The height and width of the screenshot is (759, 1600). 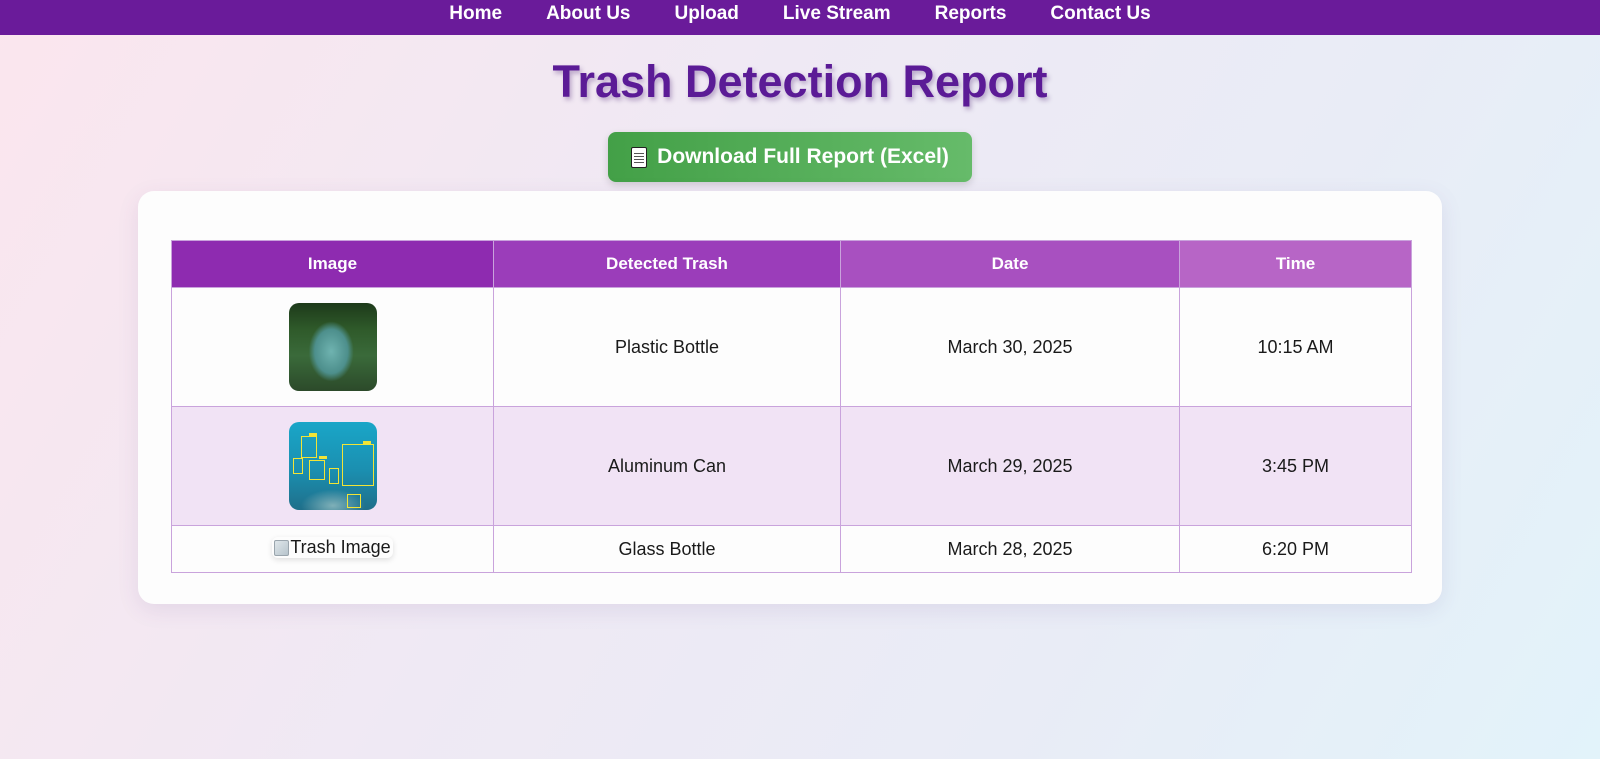 I want to click on download-button-label: Download Full Report (Excel), so click(x=803, y=156).